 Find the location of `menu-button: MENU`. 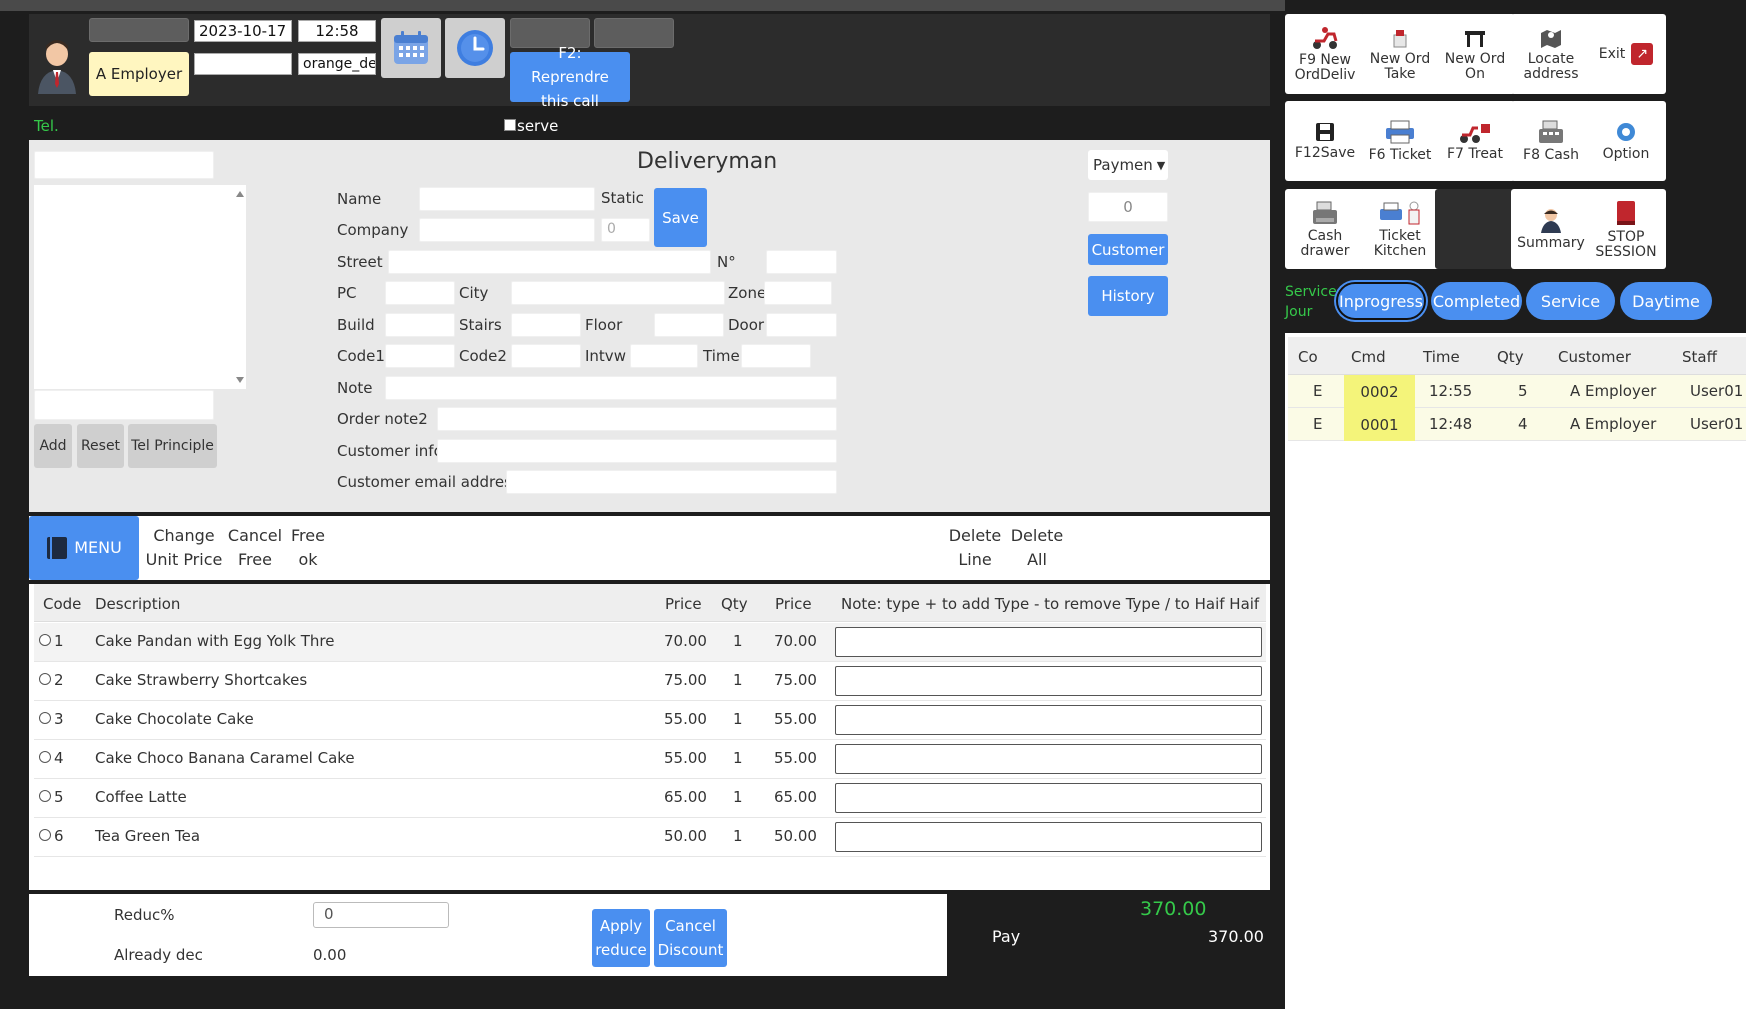

menu-button: MENU is located at coordinates (84, 548).